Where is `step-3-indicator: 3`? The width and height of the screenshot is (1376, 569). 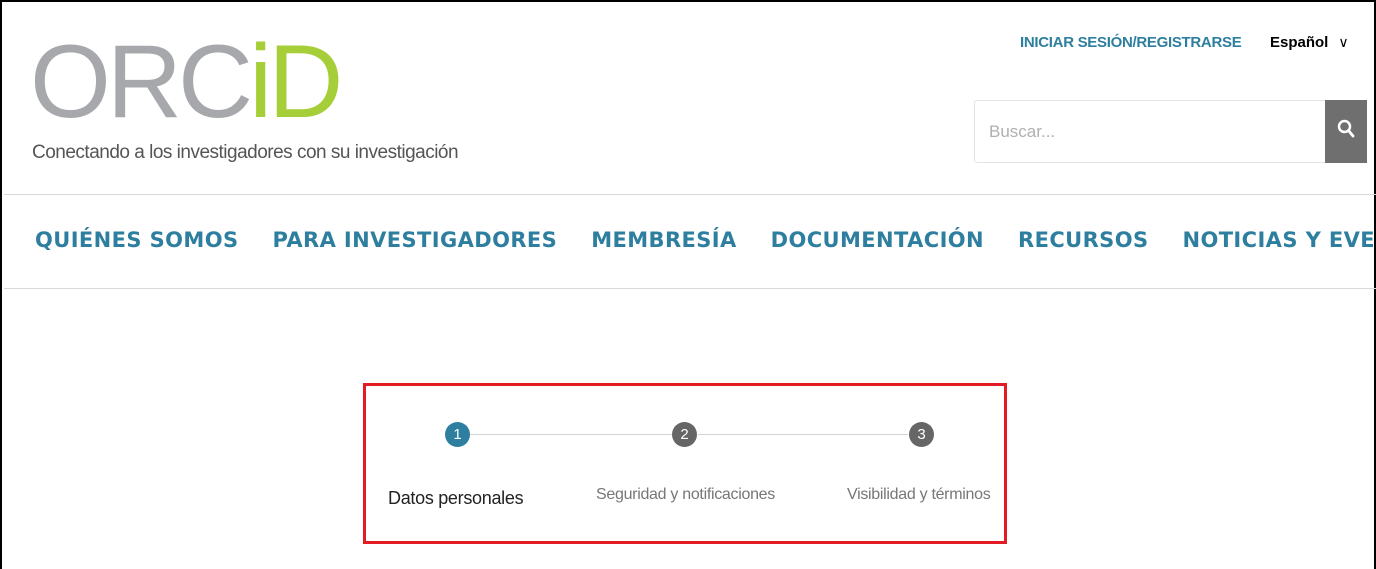
step-3-indicator: 3 is located at coordinates (921, 434).